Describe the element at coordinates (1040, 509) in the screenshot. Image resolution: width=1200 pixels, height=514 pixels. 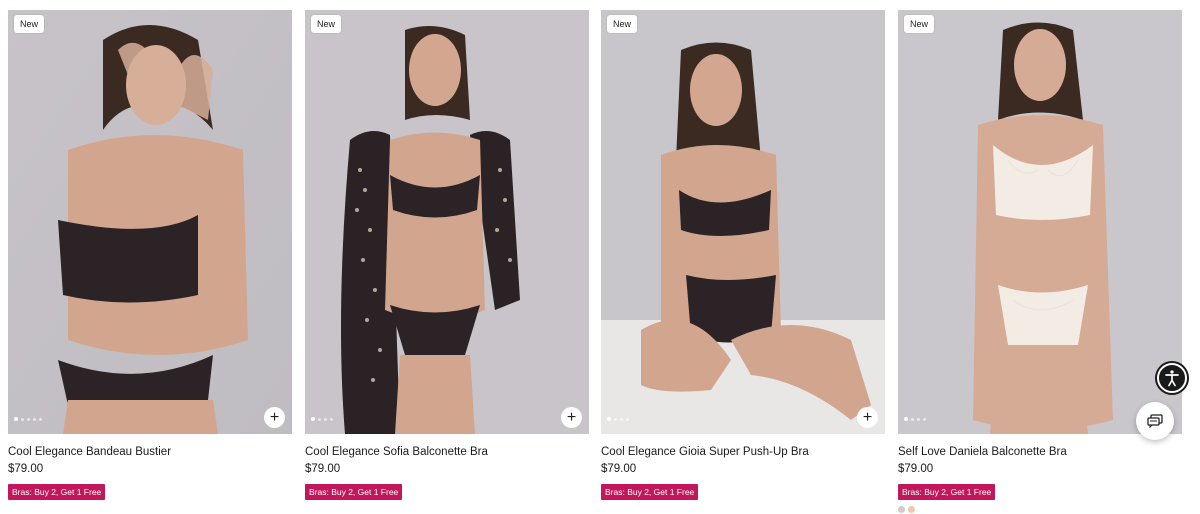
I see `color-swatches` at that location.